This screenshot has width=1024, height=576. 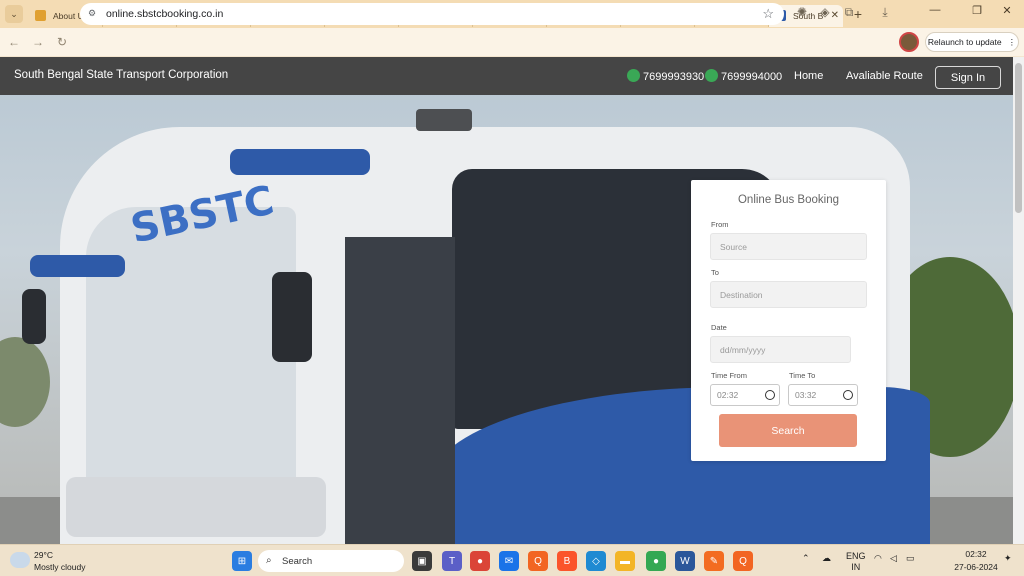 I want to click on time-from-input: 02:32, so click(x=745, y=395).